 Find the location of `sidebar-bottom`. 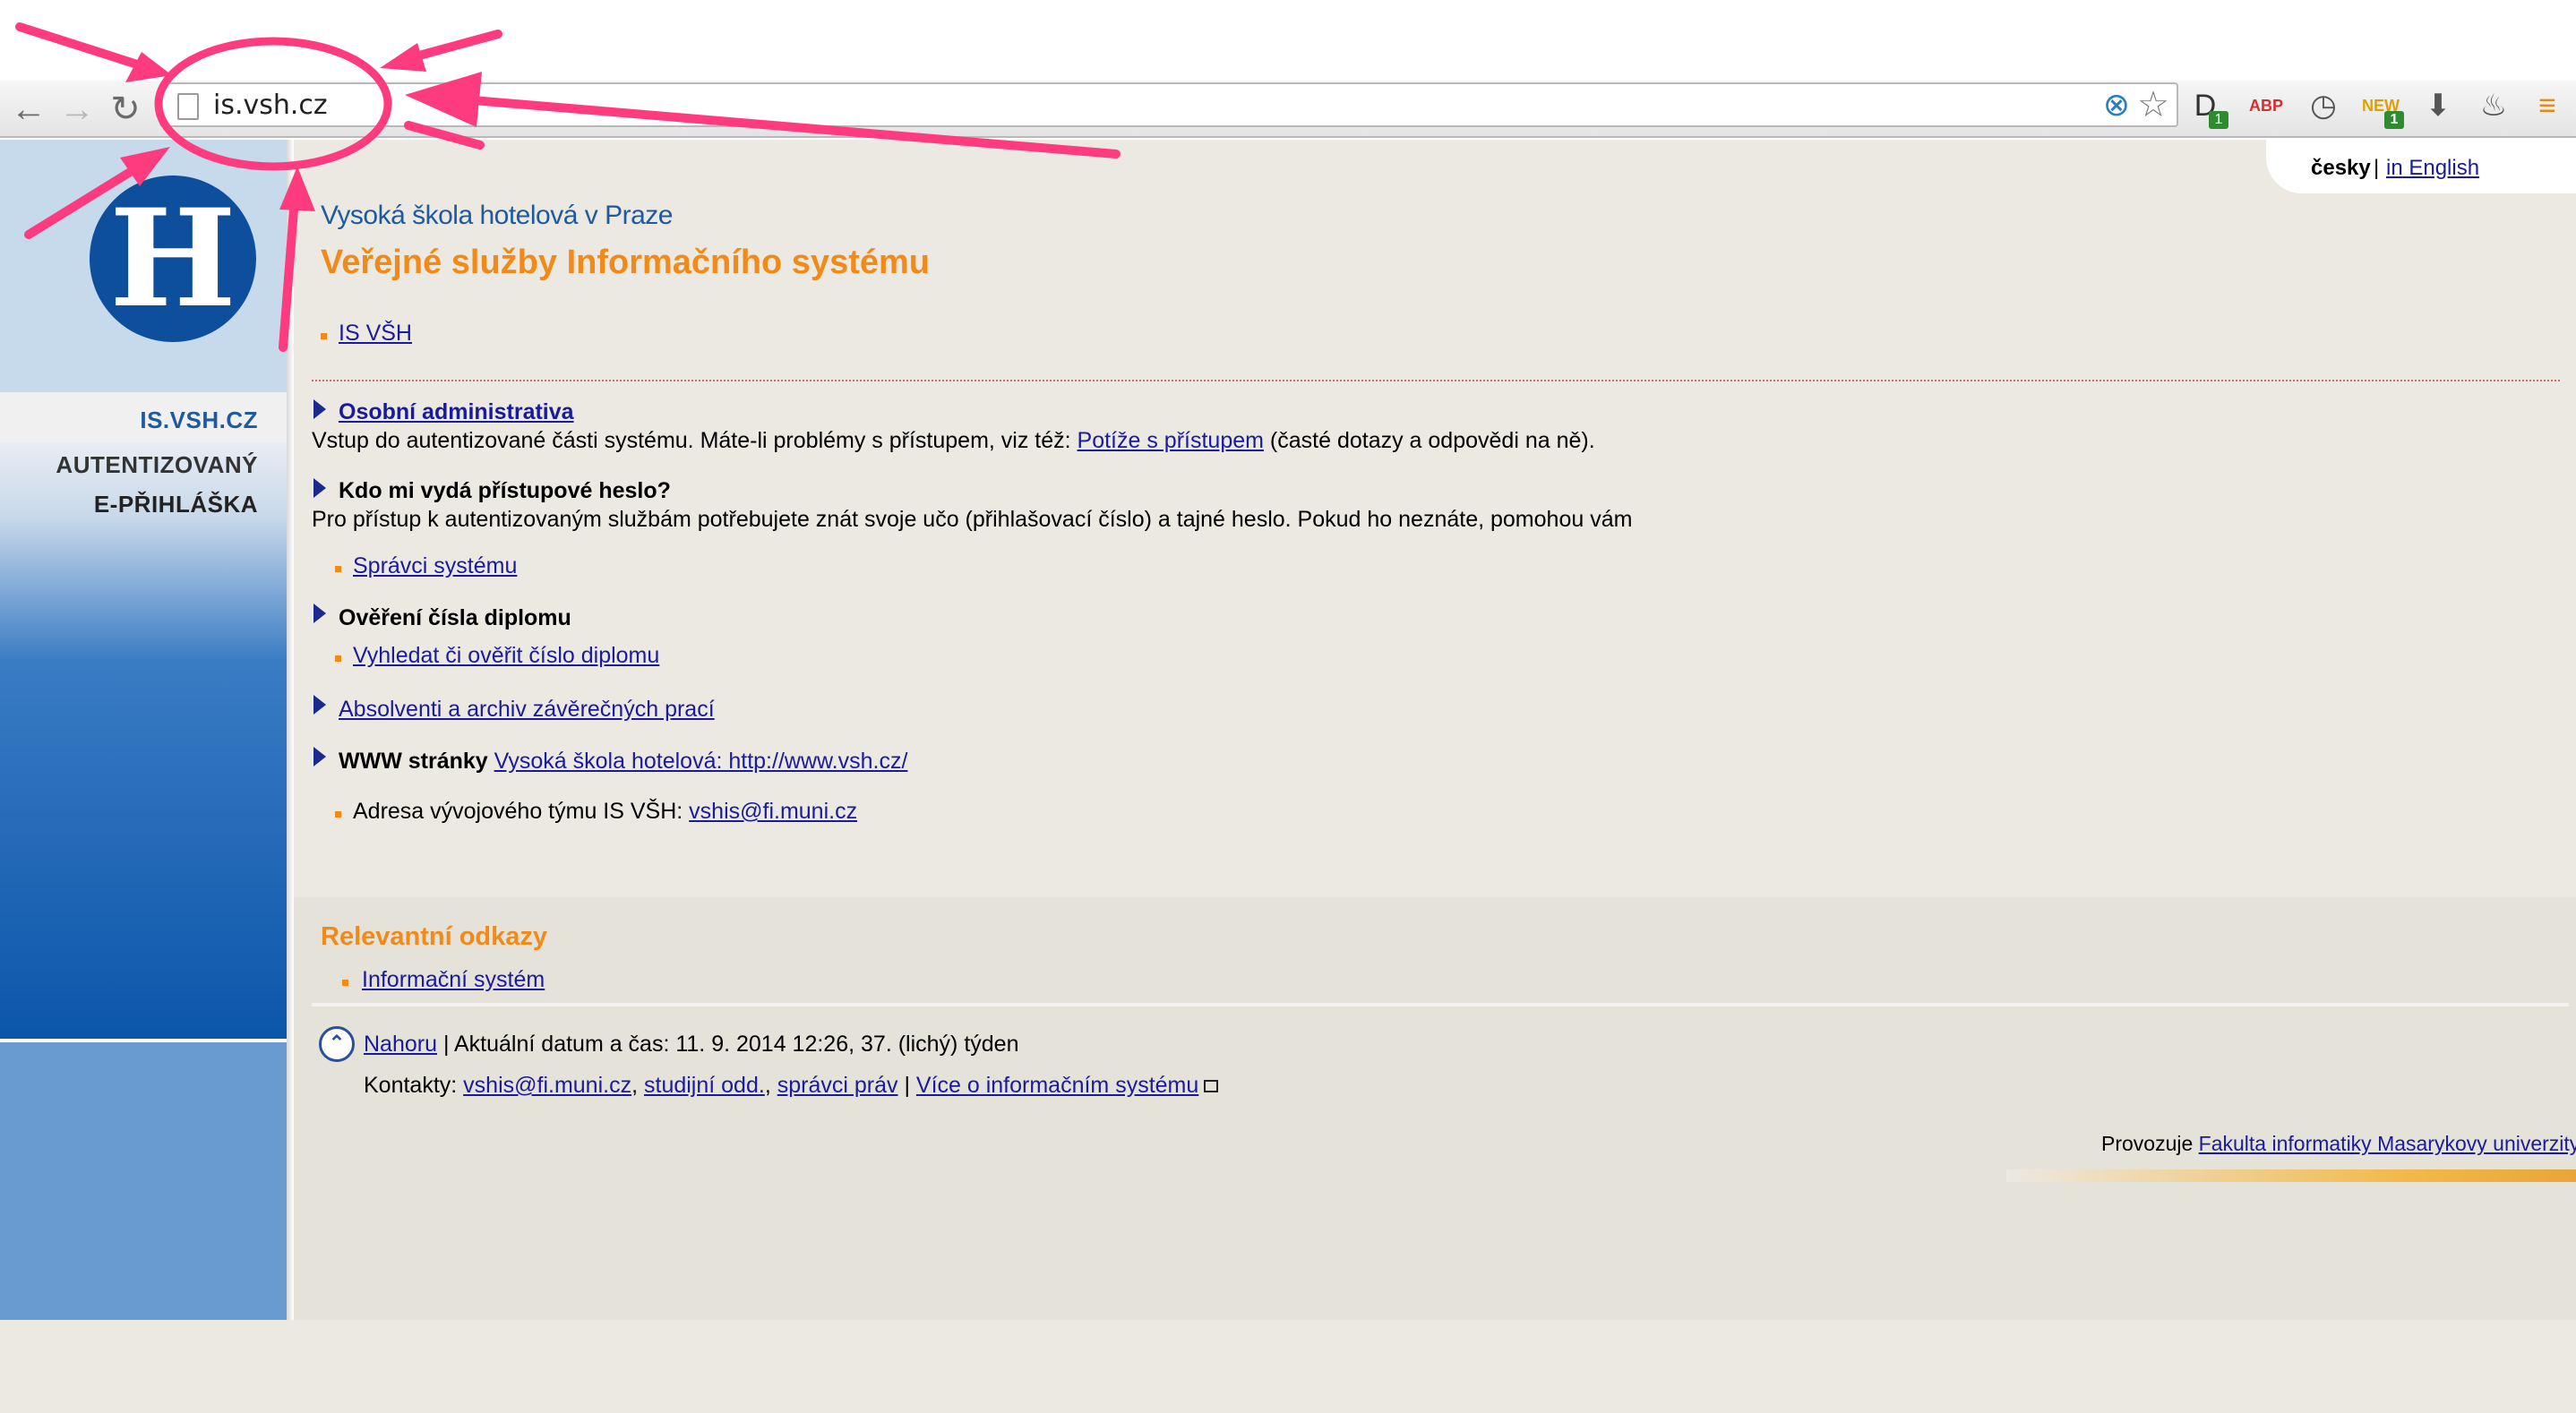

sidebar-bottom is located at coordinates (143, 1181).